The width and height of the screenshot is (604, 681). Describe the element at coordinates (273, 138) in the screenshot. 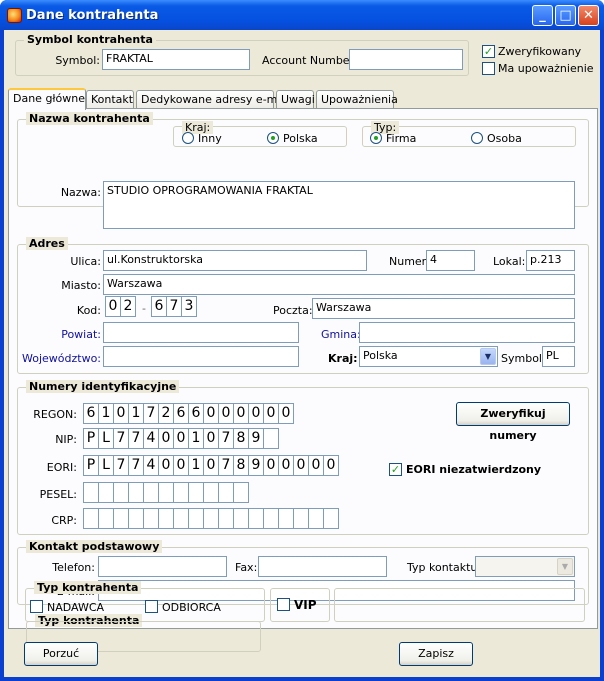

I see `country-poland-radio` at that location.